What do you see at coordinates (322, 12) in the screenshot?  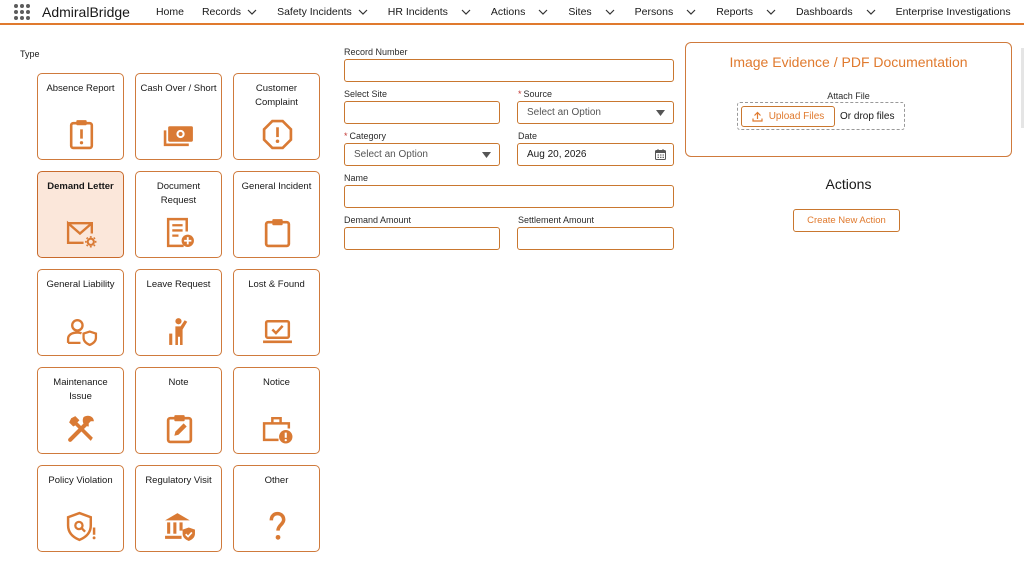 I see `nav-item-safety-incidents: Safety Incidents` at bounding box center [322, 12].